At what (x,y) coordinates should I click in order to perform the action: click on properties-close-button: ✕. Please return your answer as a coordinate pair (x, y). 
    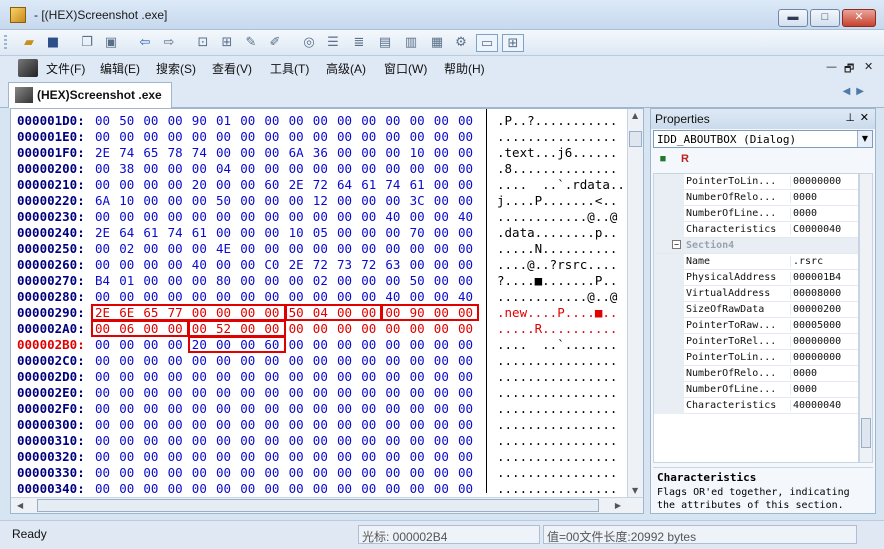
    Looking at the image, I should click on (864, 117).